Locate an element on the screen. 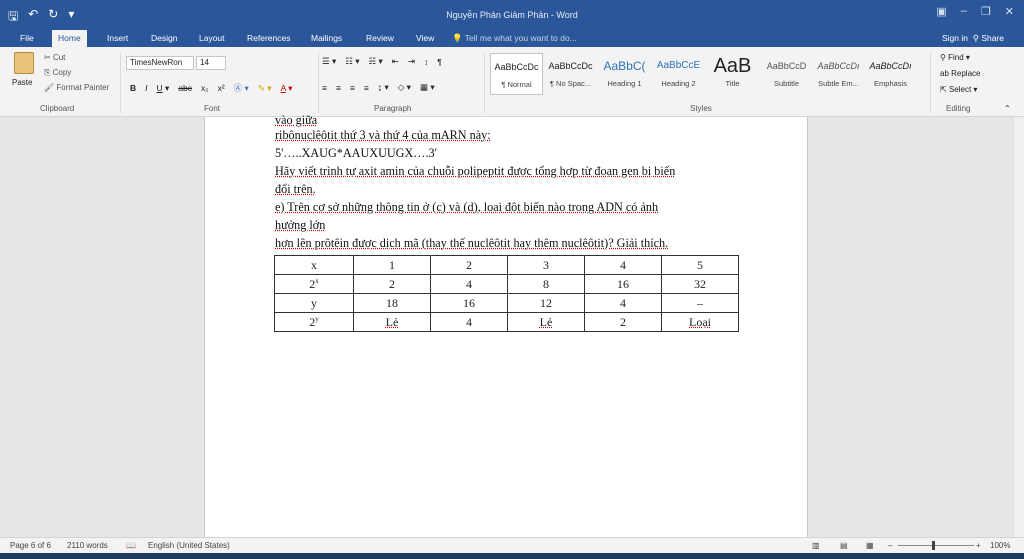 This screenshot has width=1024, height=559. format-painter-button: 🖌 Format Painter is located at coordinates (76, 87).